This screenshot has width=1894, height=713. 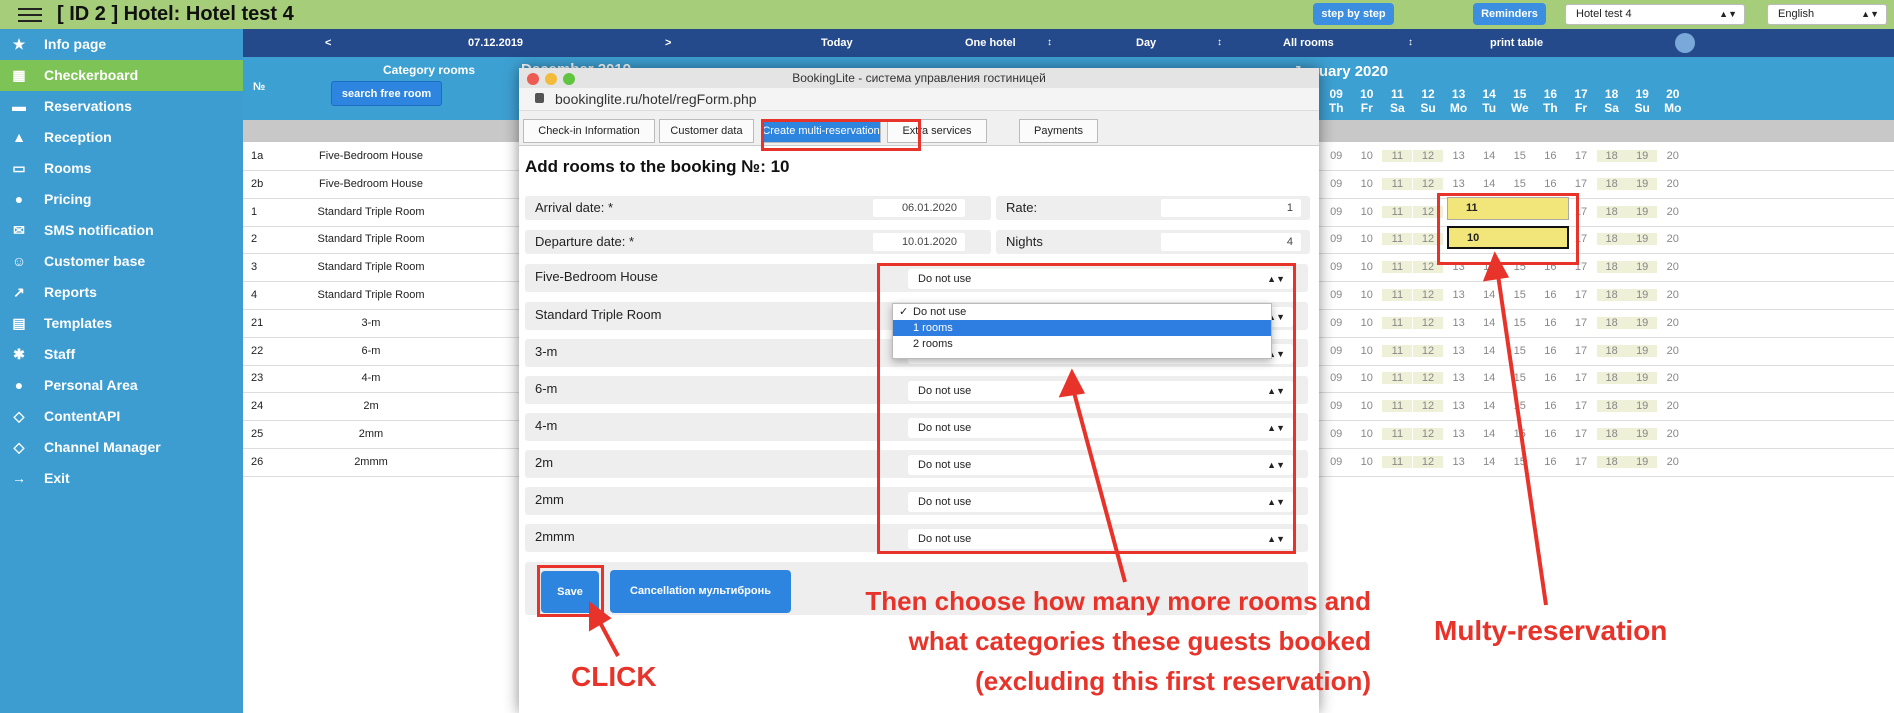 What do you see at coordinates (1551, 630) in the screenshot?
I see `multy-reservation-annotation: Multy-reservation` at bounding box center [1551, 630].